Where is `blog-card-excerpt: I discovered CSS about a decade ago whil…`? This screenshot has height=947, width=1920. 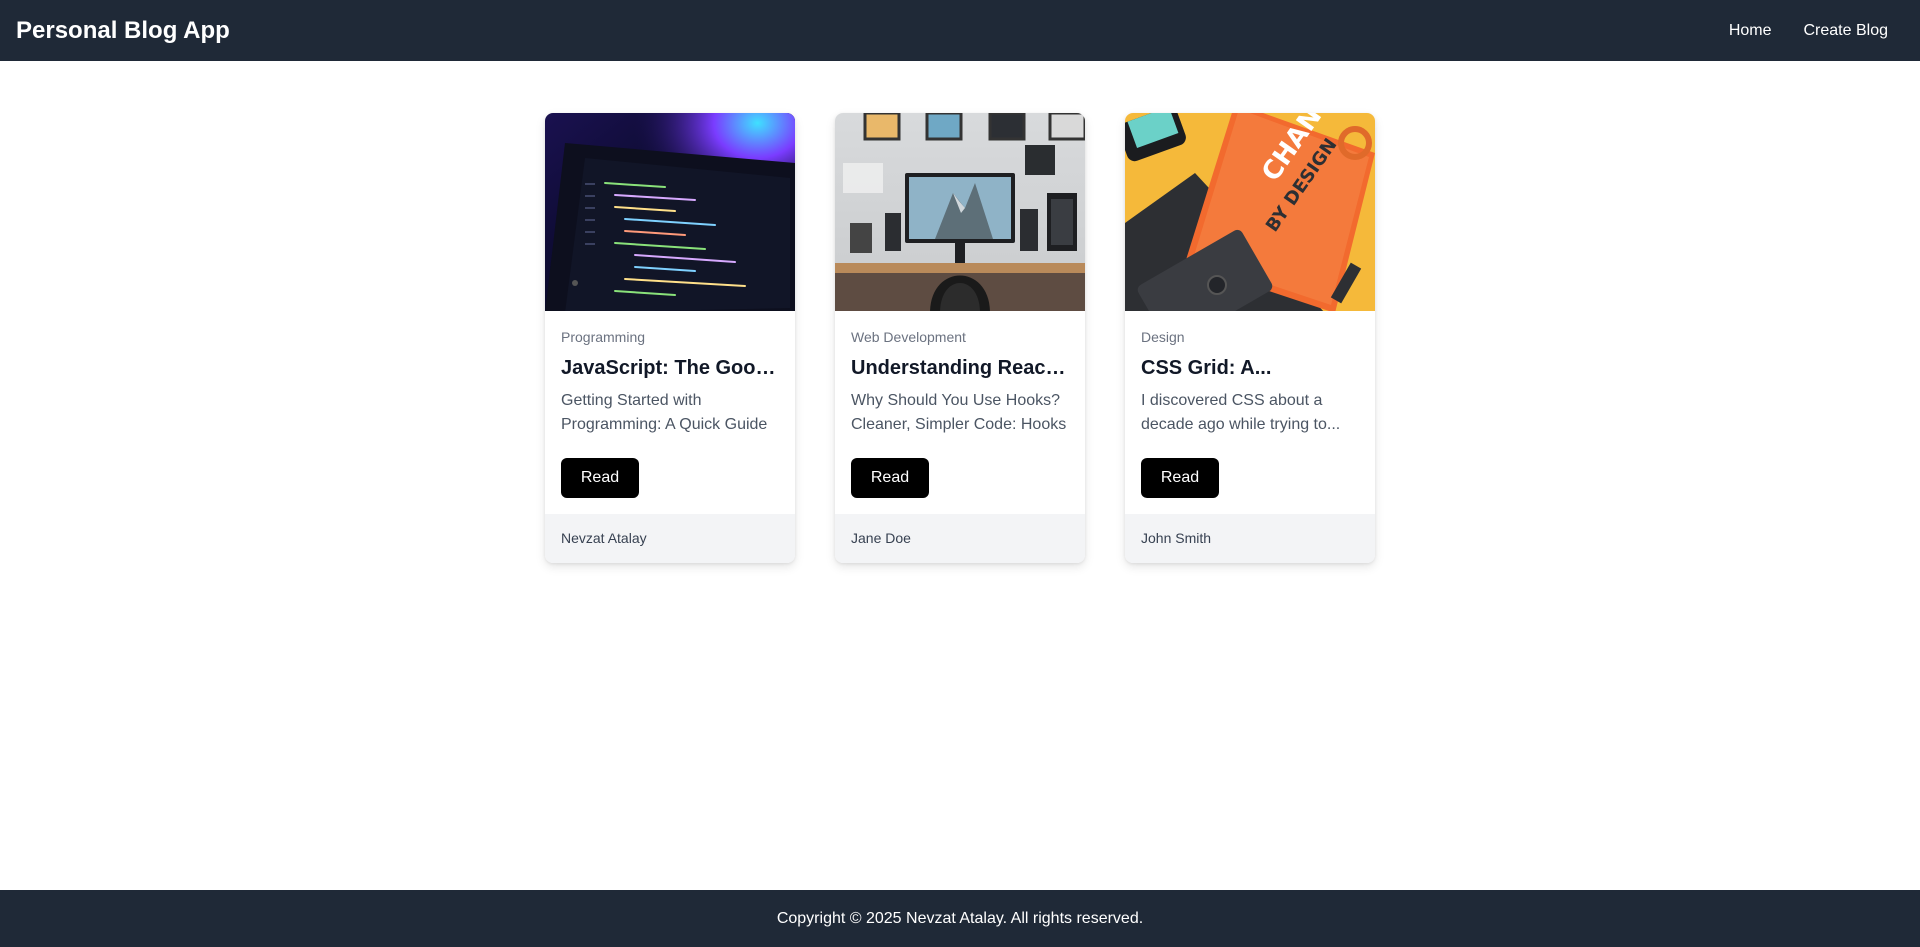
blog-card-excerpt: I discovered CSS about a decade ago whil… is located at coordinates (1250, 413).